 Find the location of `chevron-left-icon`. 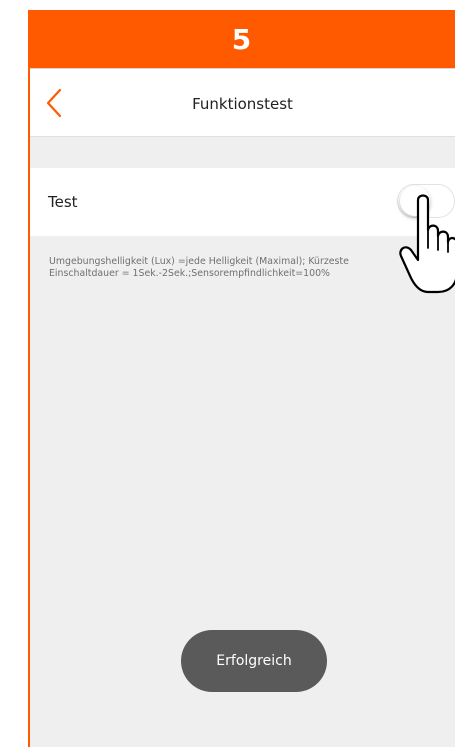

chevron-left-icon is located at coordinates (54, 103).